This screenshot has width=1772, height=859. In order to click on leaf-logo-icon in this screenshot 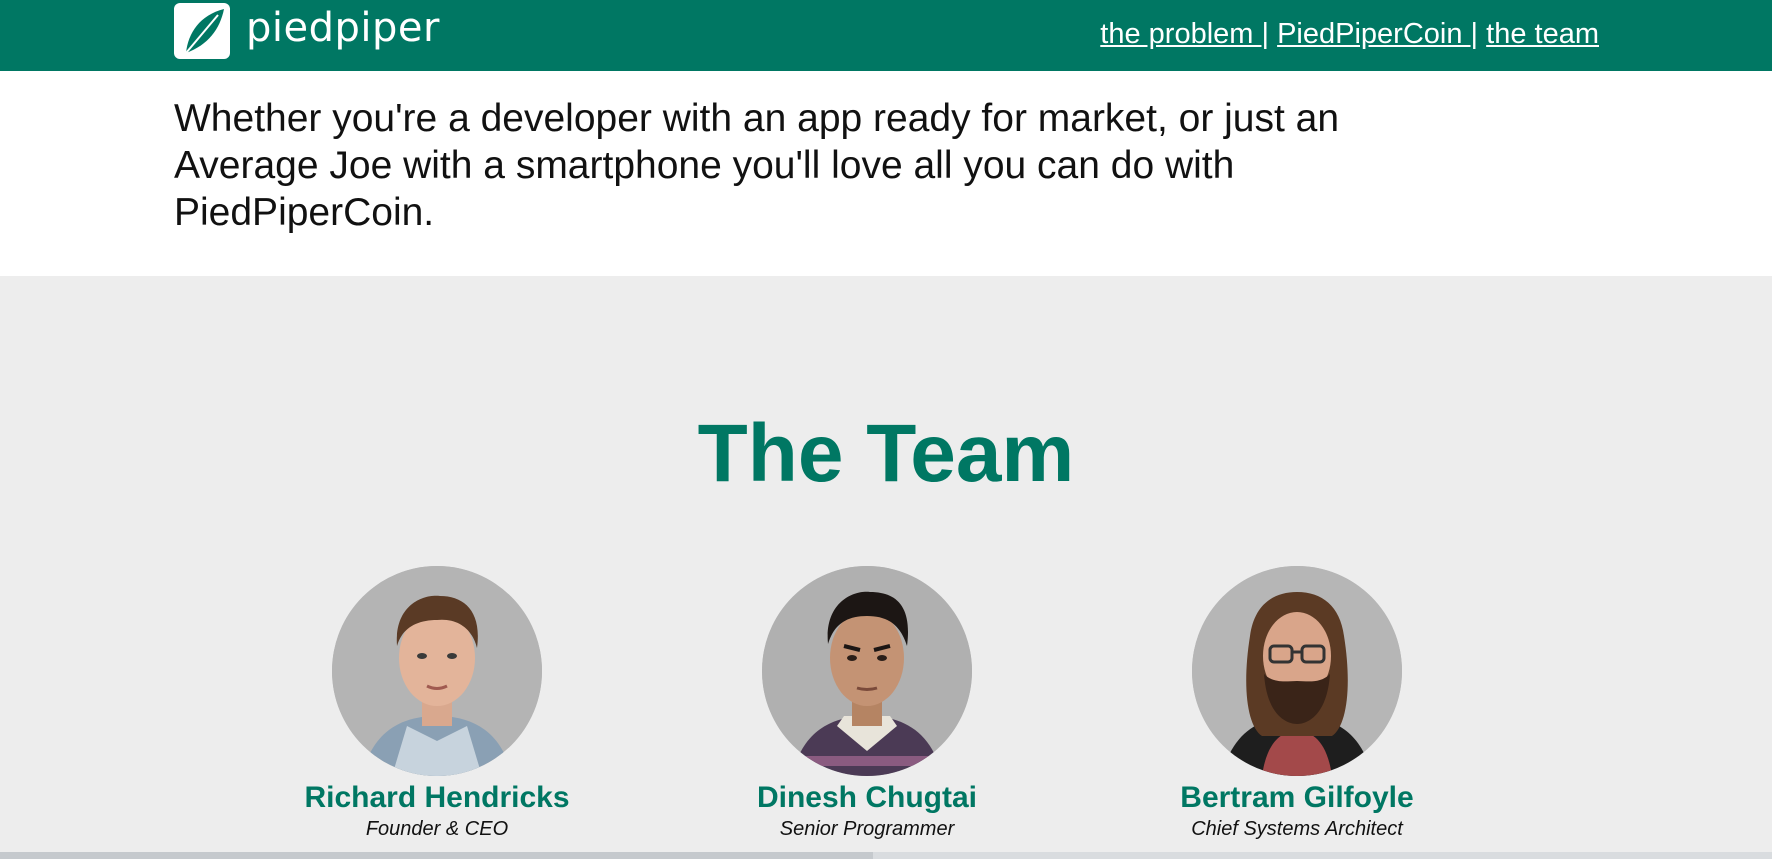, I will do `click(202, 31)`.